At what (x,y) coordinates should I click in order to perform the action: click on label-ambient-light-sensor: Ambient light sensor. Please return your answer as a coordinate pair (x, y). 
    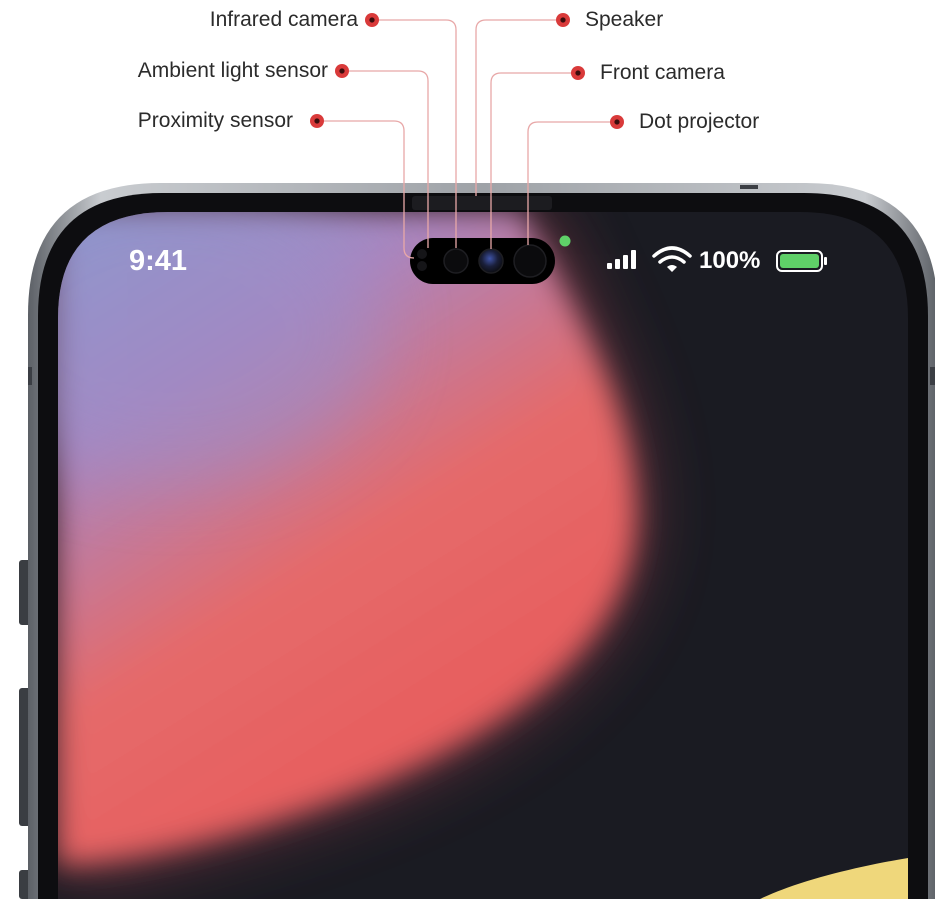
    Looking at the image, I should click on (232, 70).